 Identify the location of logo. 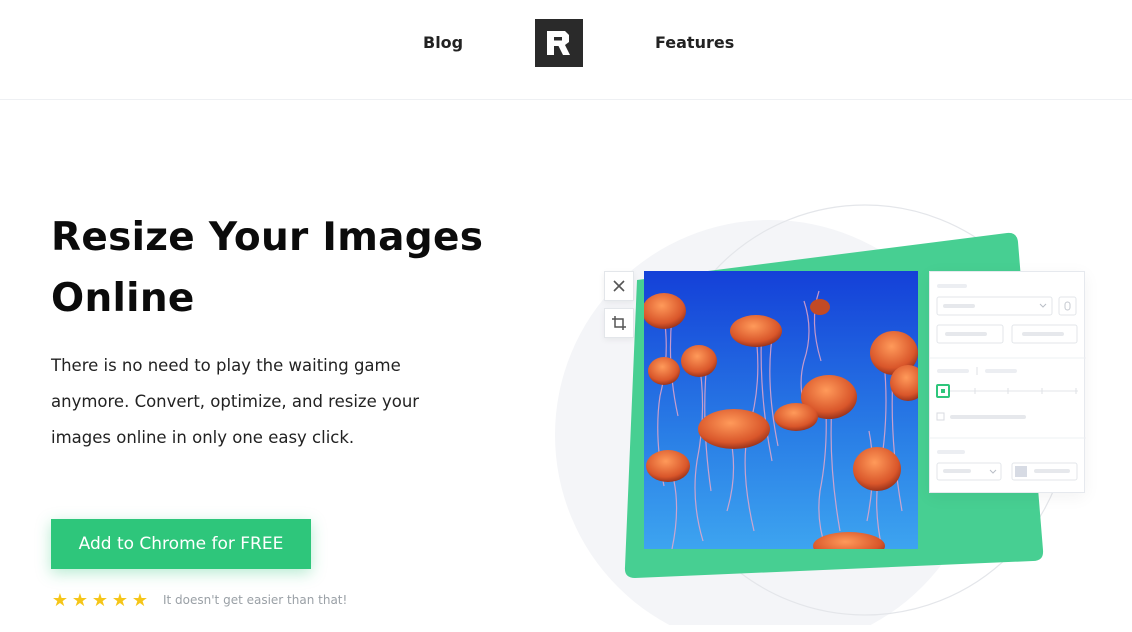
(559, 43).